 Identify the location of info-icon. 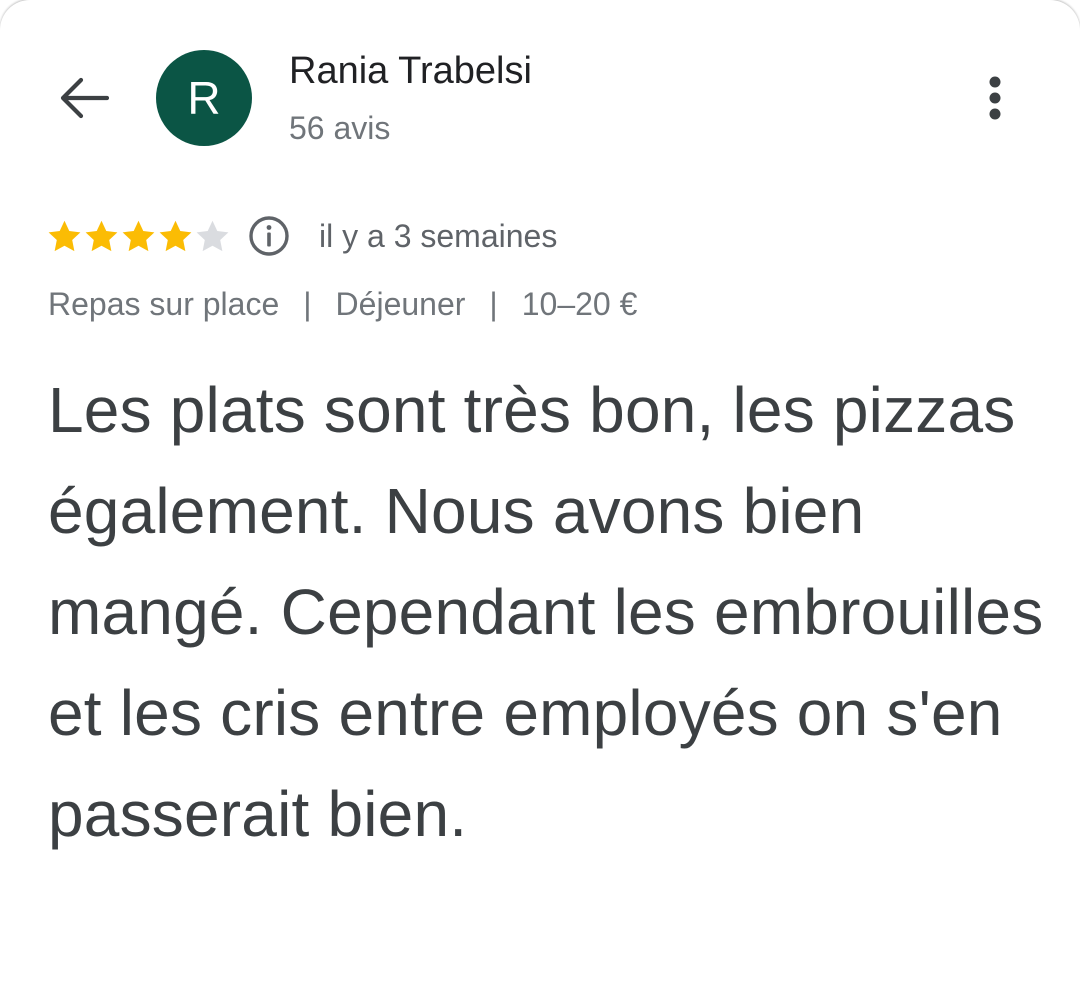
(269, 236).